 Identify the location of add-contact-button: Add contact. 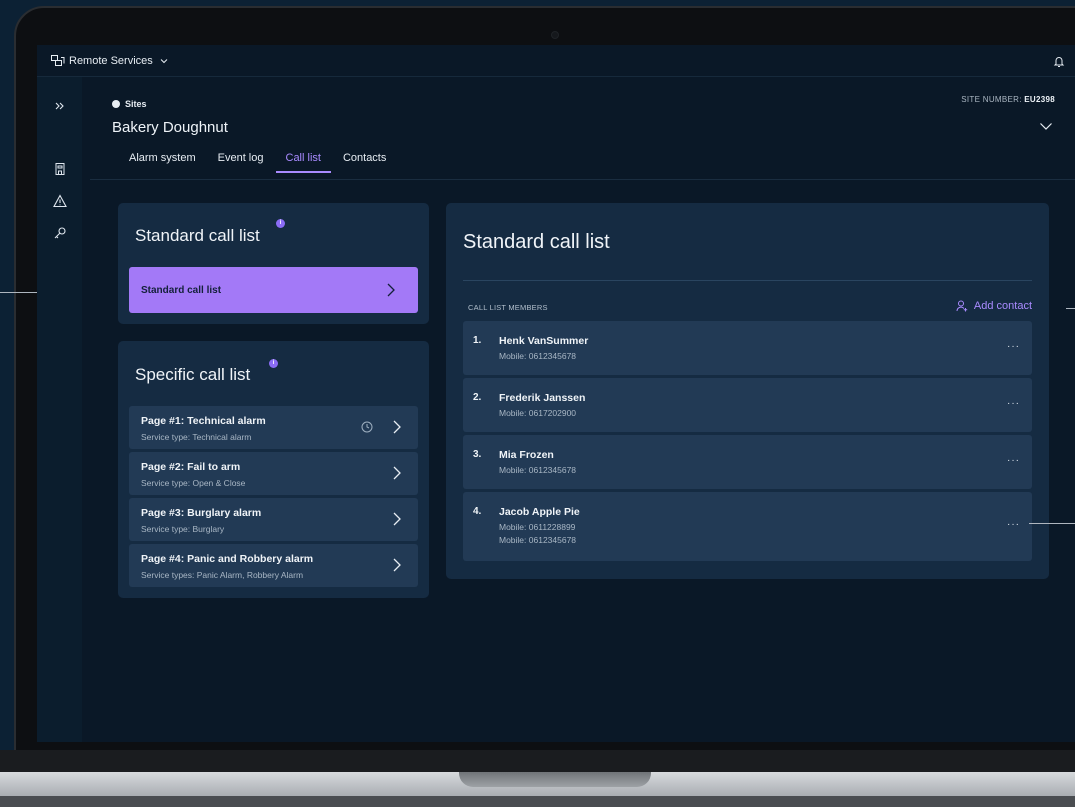
(994, 306).